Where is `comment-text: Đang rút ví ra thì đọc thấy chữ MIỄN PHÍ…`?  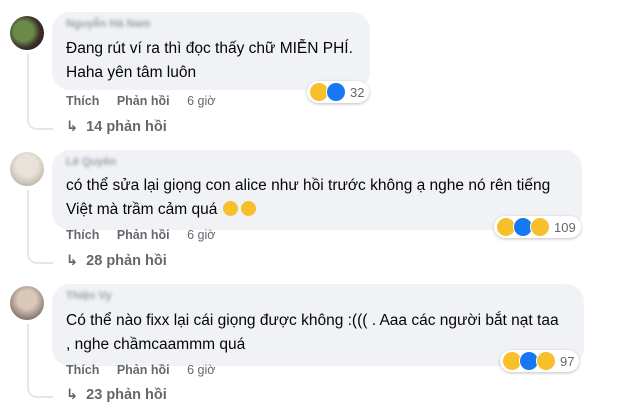
comment-text: Đang rút ví ra thì đọc thấy chữ MIỄN PHÍ… is located at coordinates (209, 61).